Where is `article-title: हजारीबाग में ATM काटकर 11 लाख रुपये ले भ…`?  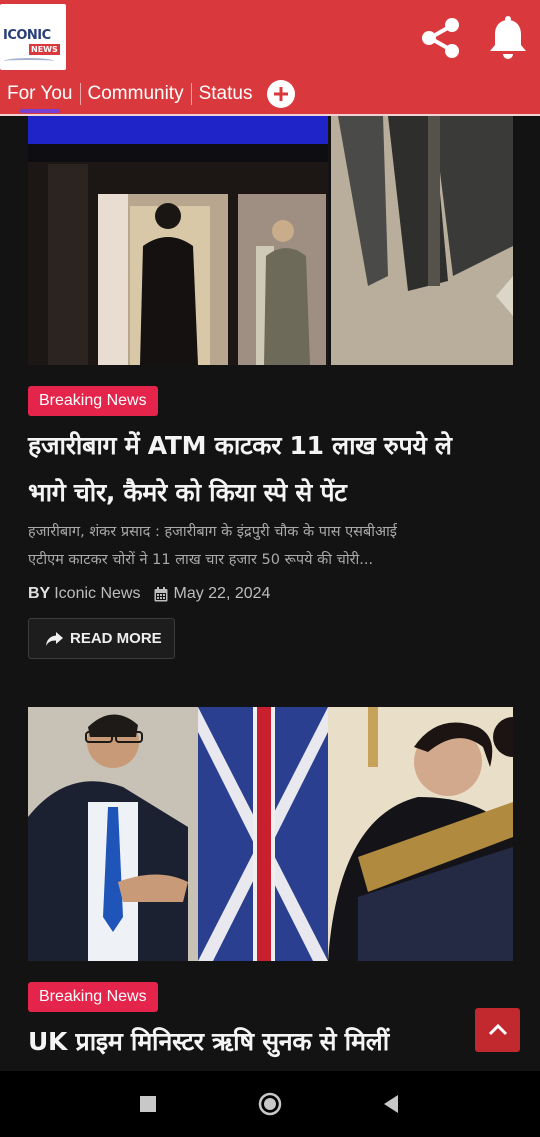
article-title: हजारीबाग में ATM काटकर 11 लाख रुपये ले भ… is located at coordinates (273, 469).